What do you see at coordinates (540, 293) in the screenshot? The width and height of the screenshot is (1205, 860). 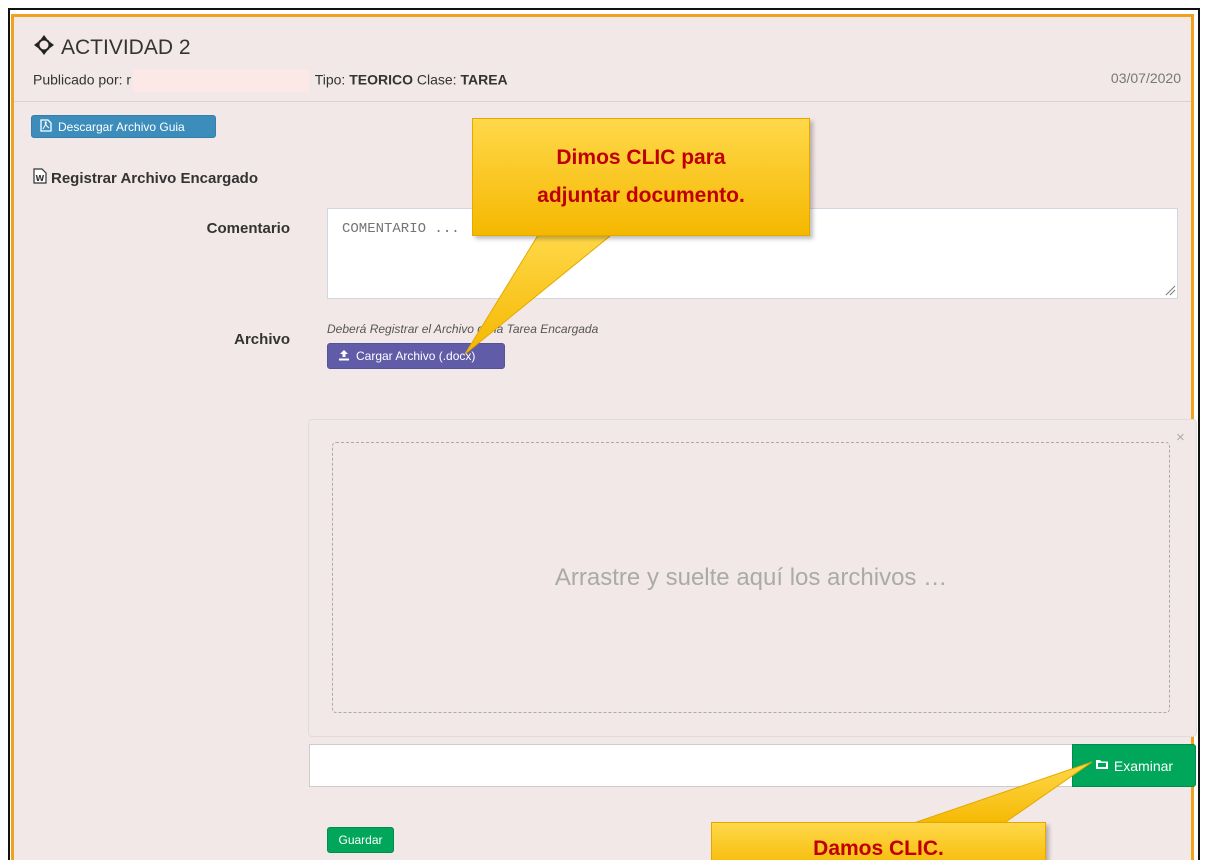 I see `callout-pointer-attach` at bounding box center [540, 293].